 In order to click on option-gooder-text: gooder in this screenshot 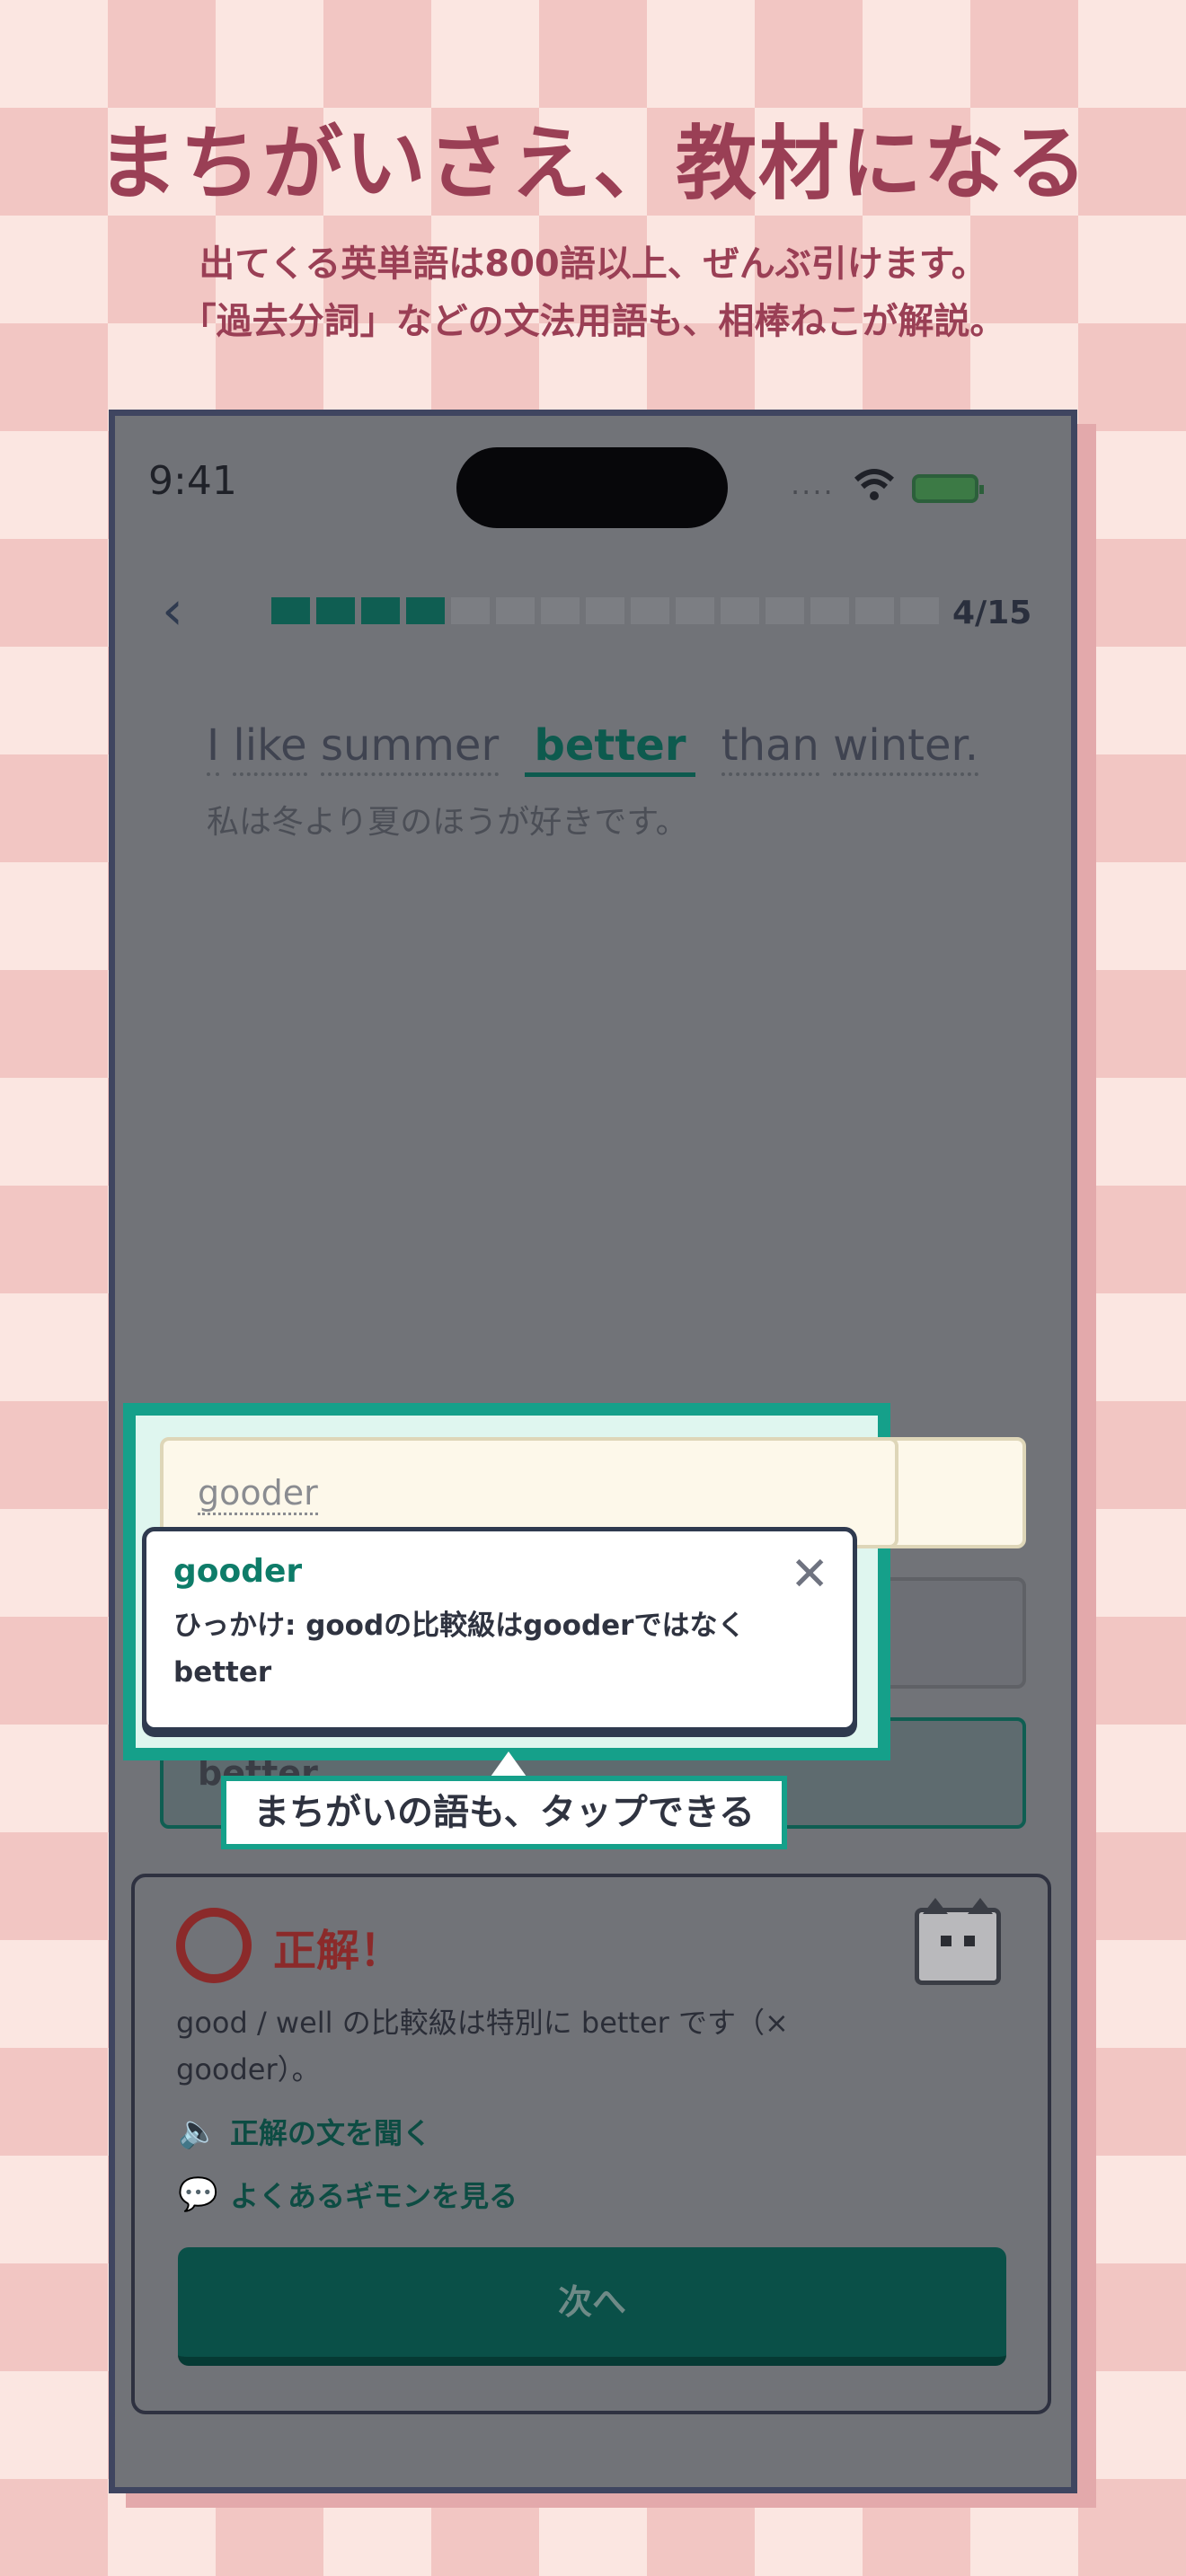, I will do `click(258, 1494)`.